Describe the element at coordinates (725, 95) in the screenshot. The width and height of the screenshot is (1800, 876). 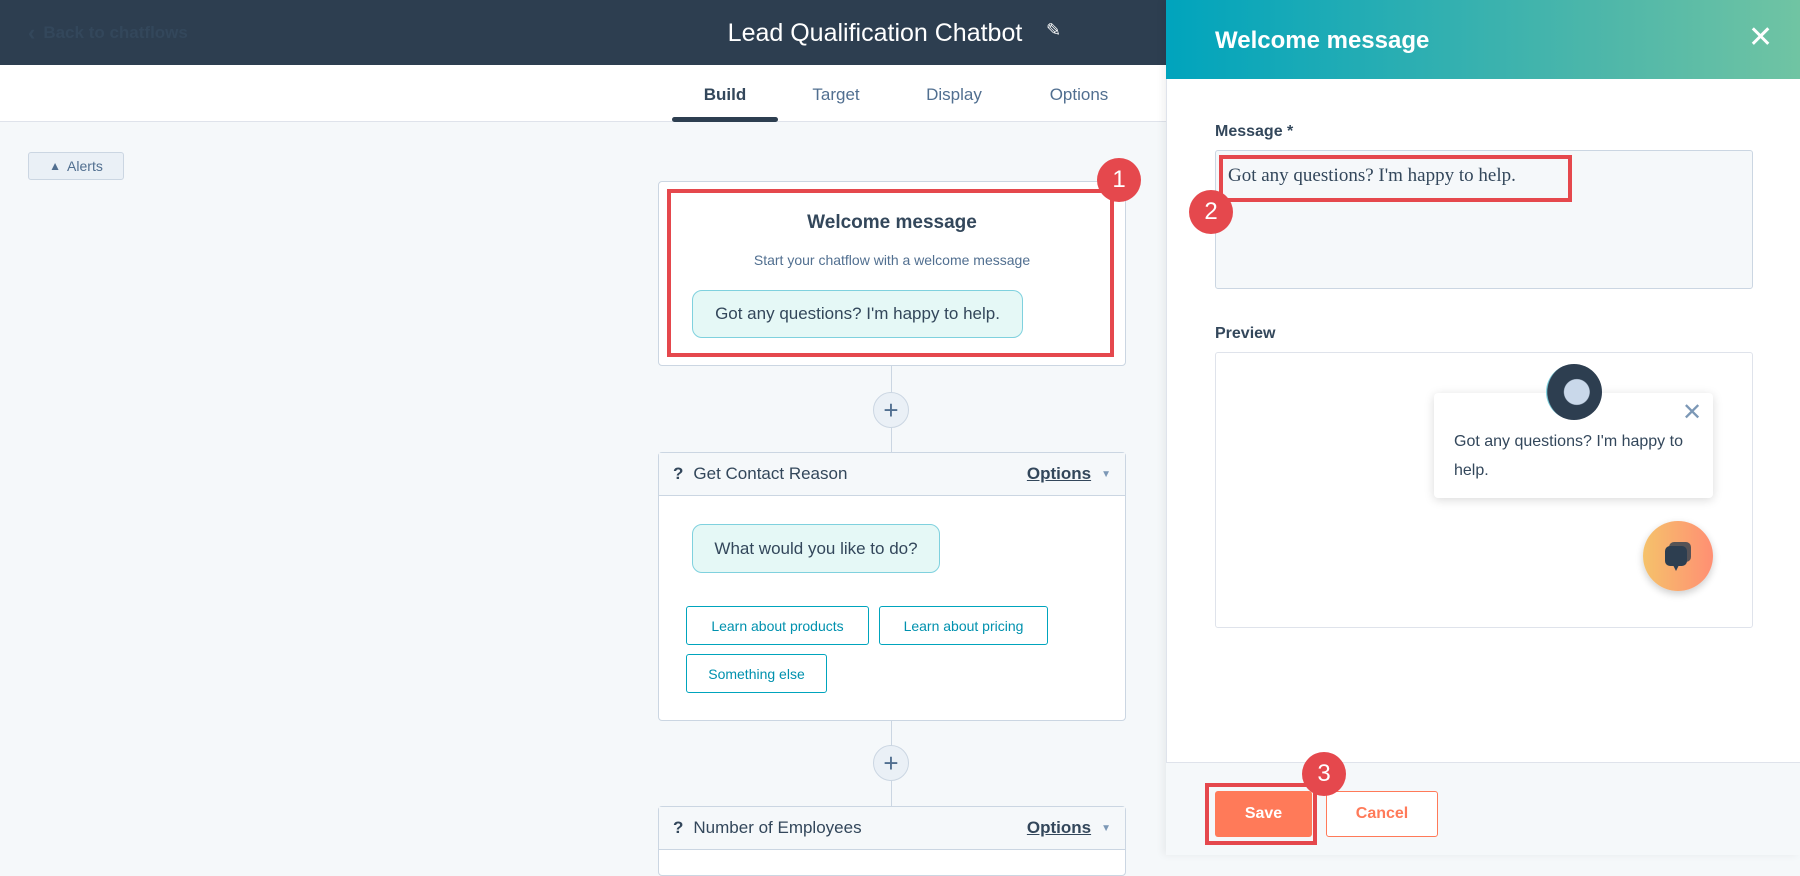
I see `tab-build: Build` at that location.